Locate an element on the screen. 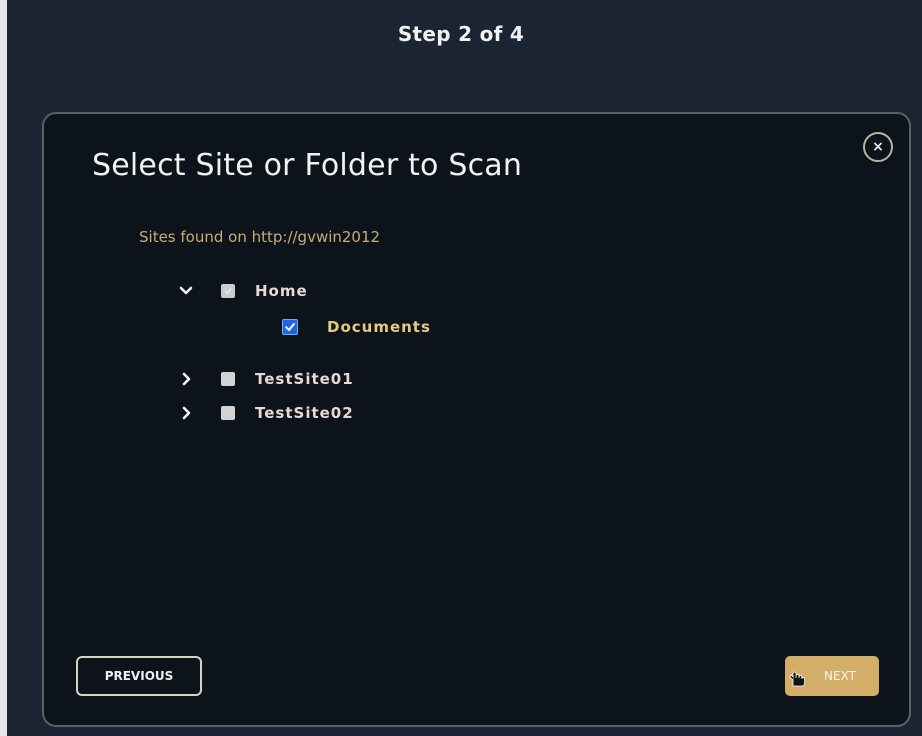  tree-node-label: TestSite02 is located at coordinates (304, 413).